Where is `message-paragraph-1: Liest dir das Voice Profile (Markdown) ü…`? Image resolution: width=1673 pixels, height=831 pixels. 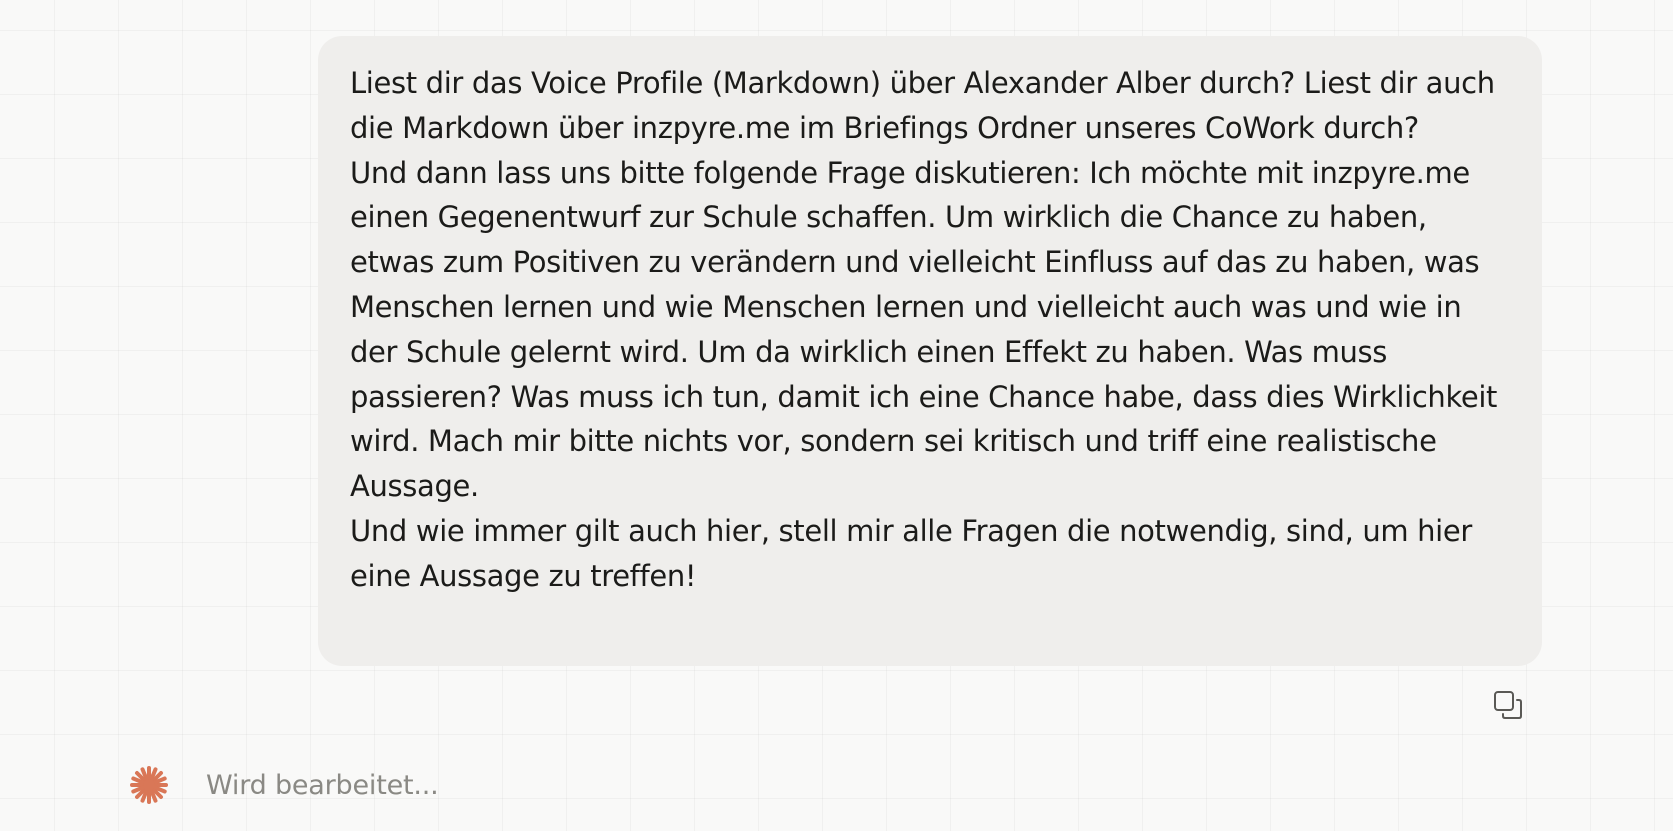 message-paragraph-1: Liest dir das Voice Profile (Markdown) ü… is located at coordinates (922, 105).